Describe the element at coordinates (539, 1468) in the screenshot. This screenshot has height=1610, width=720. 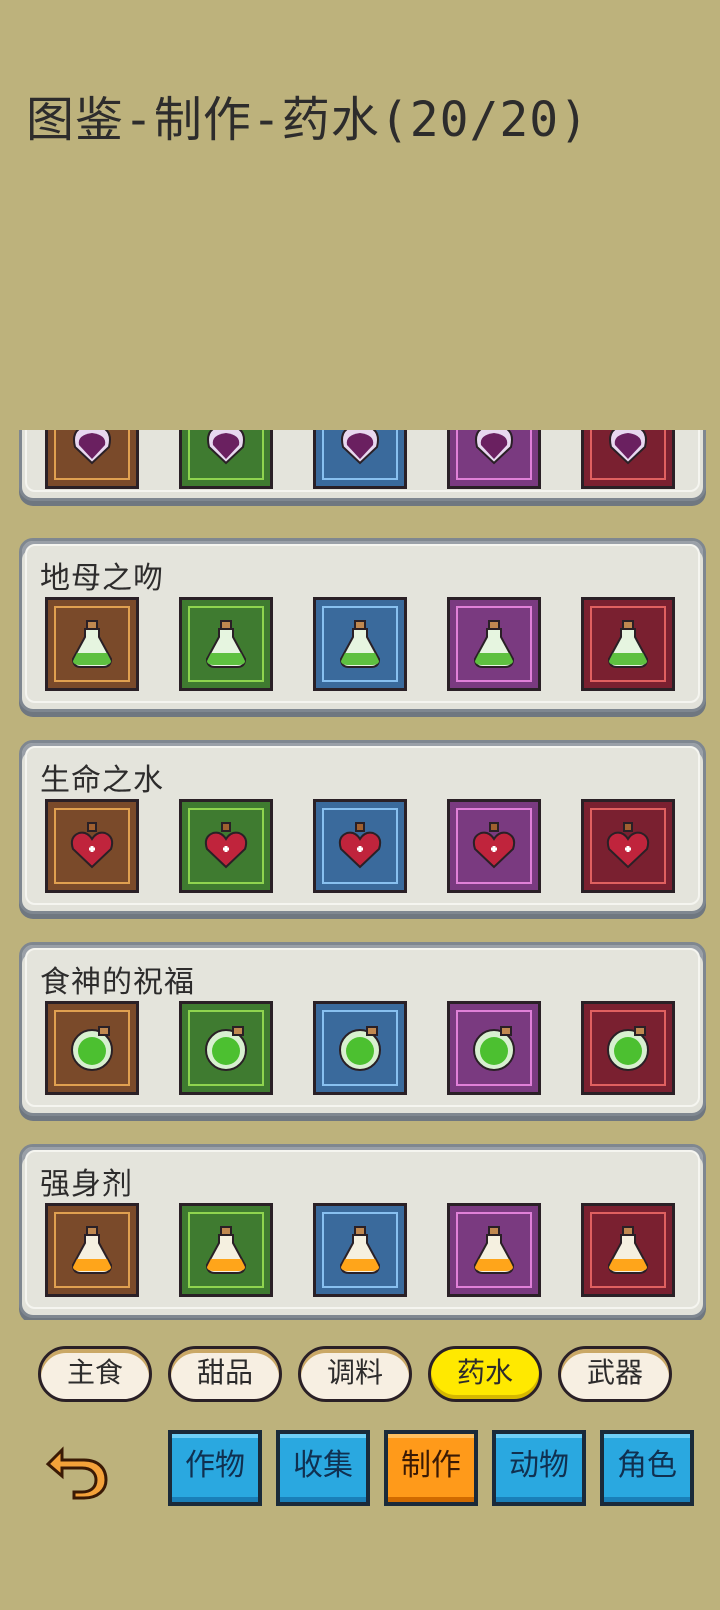
I see `main-tab: 动物` at that location.